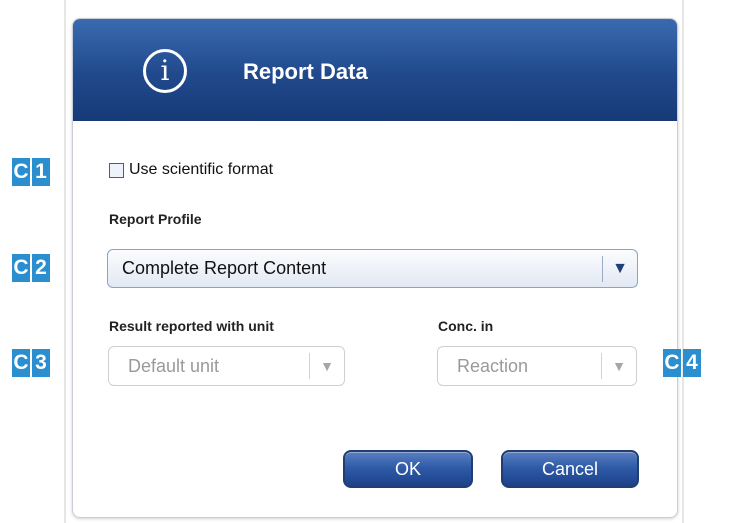 This screenshot has height=523, width=730. I want to click on result-unit-label: Result reported with unit, so click(191, 326).